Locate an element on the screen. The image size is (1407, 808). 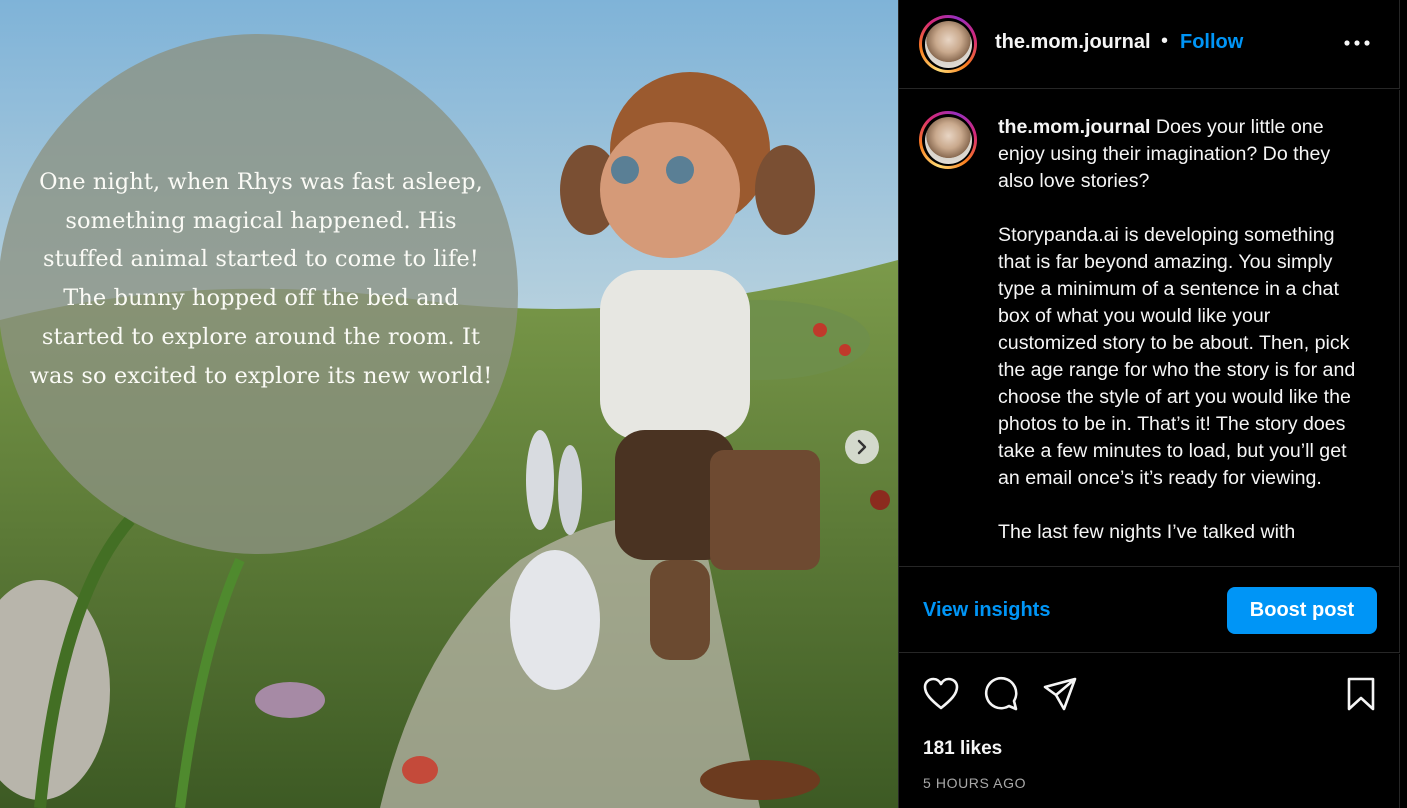
comment-icon is located at coordinates (1001, 693).